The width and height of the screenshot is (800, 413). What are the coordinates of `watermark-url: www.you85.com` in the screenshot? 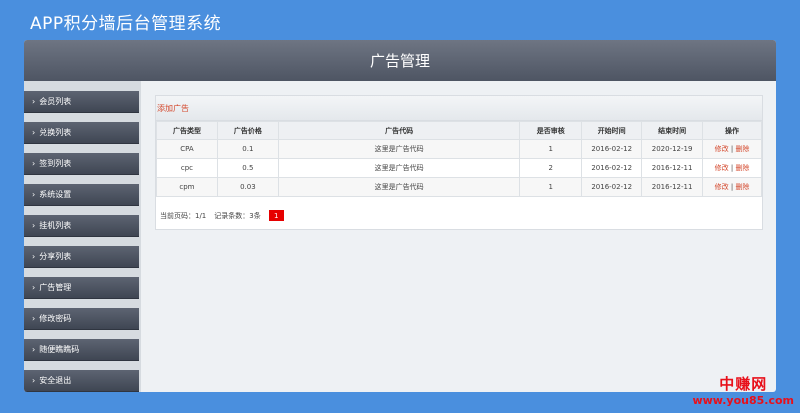 It's located at (743, 400).